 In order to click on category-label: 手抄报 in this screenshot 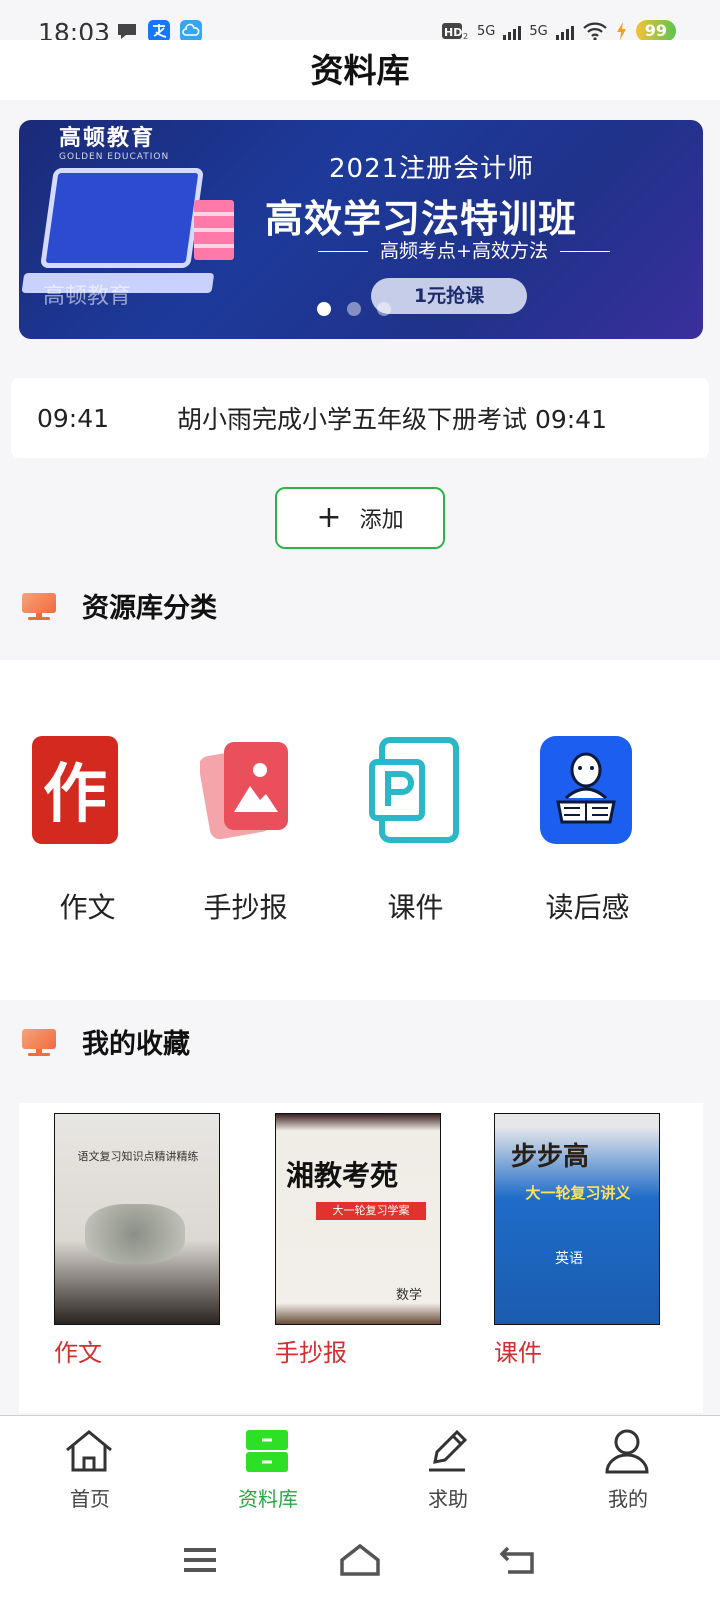, I will do `click(245, 907)`.